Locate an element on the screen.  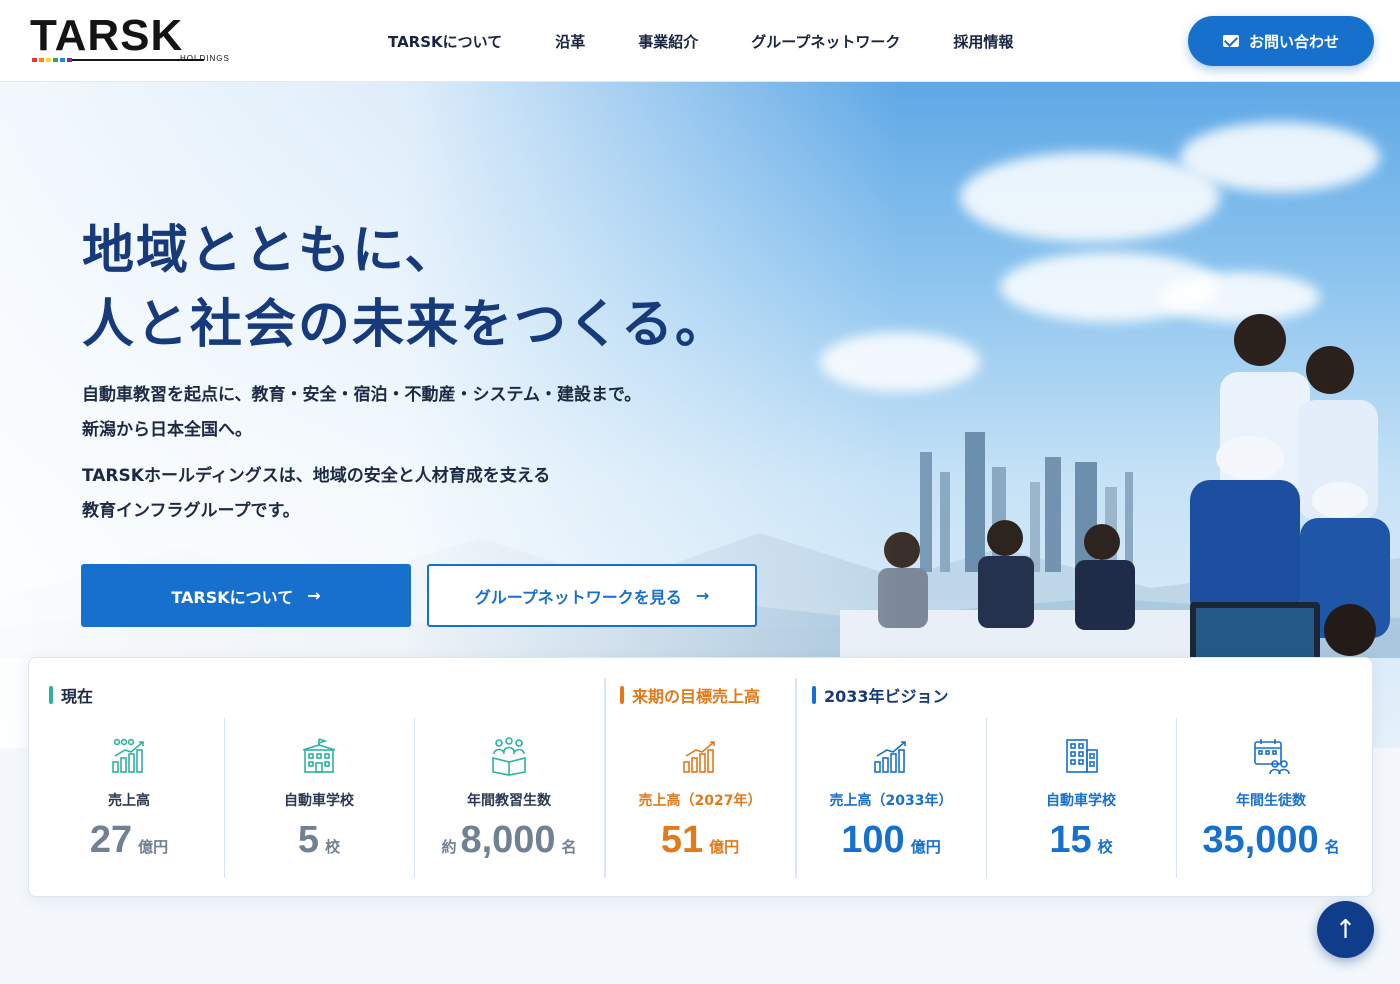
logo-subtext: HOLDINGS is located at coordinates (205, 58).